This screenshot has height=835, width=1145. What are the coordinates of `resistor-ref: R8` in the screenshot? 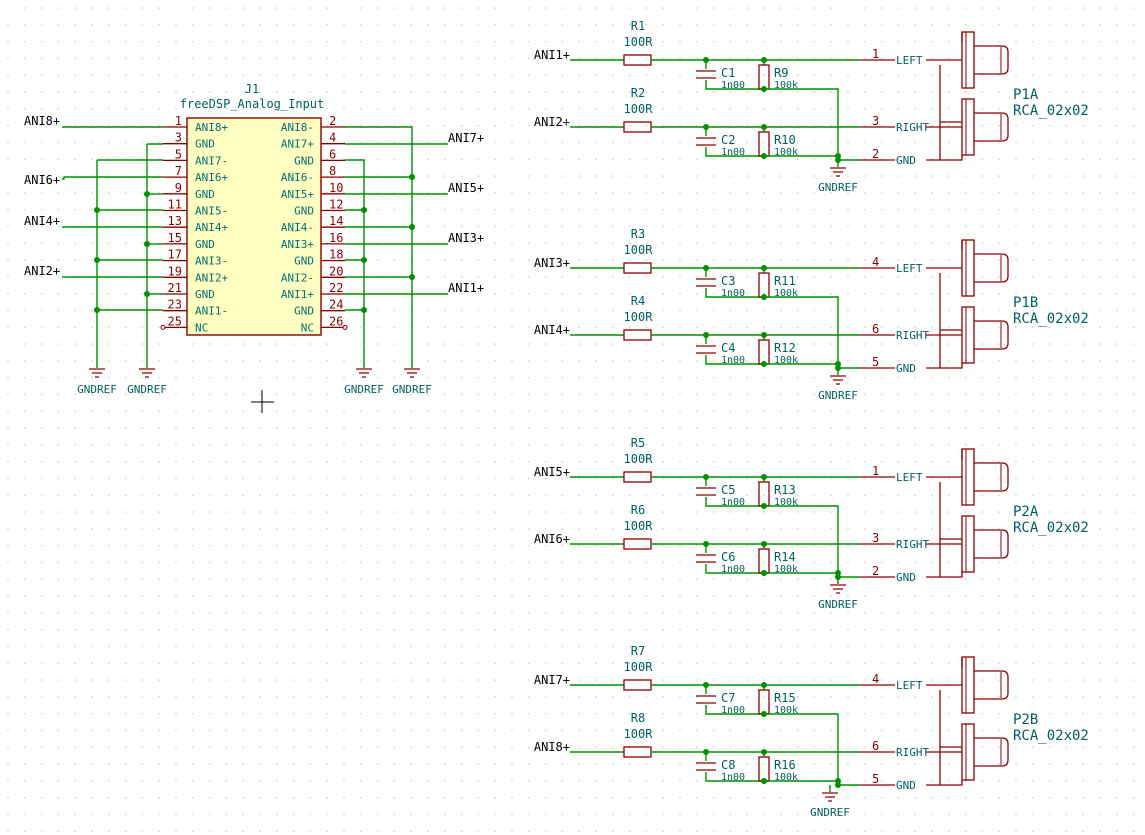 It's located at (638, 718).